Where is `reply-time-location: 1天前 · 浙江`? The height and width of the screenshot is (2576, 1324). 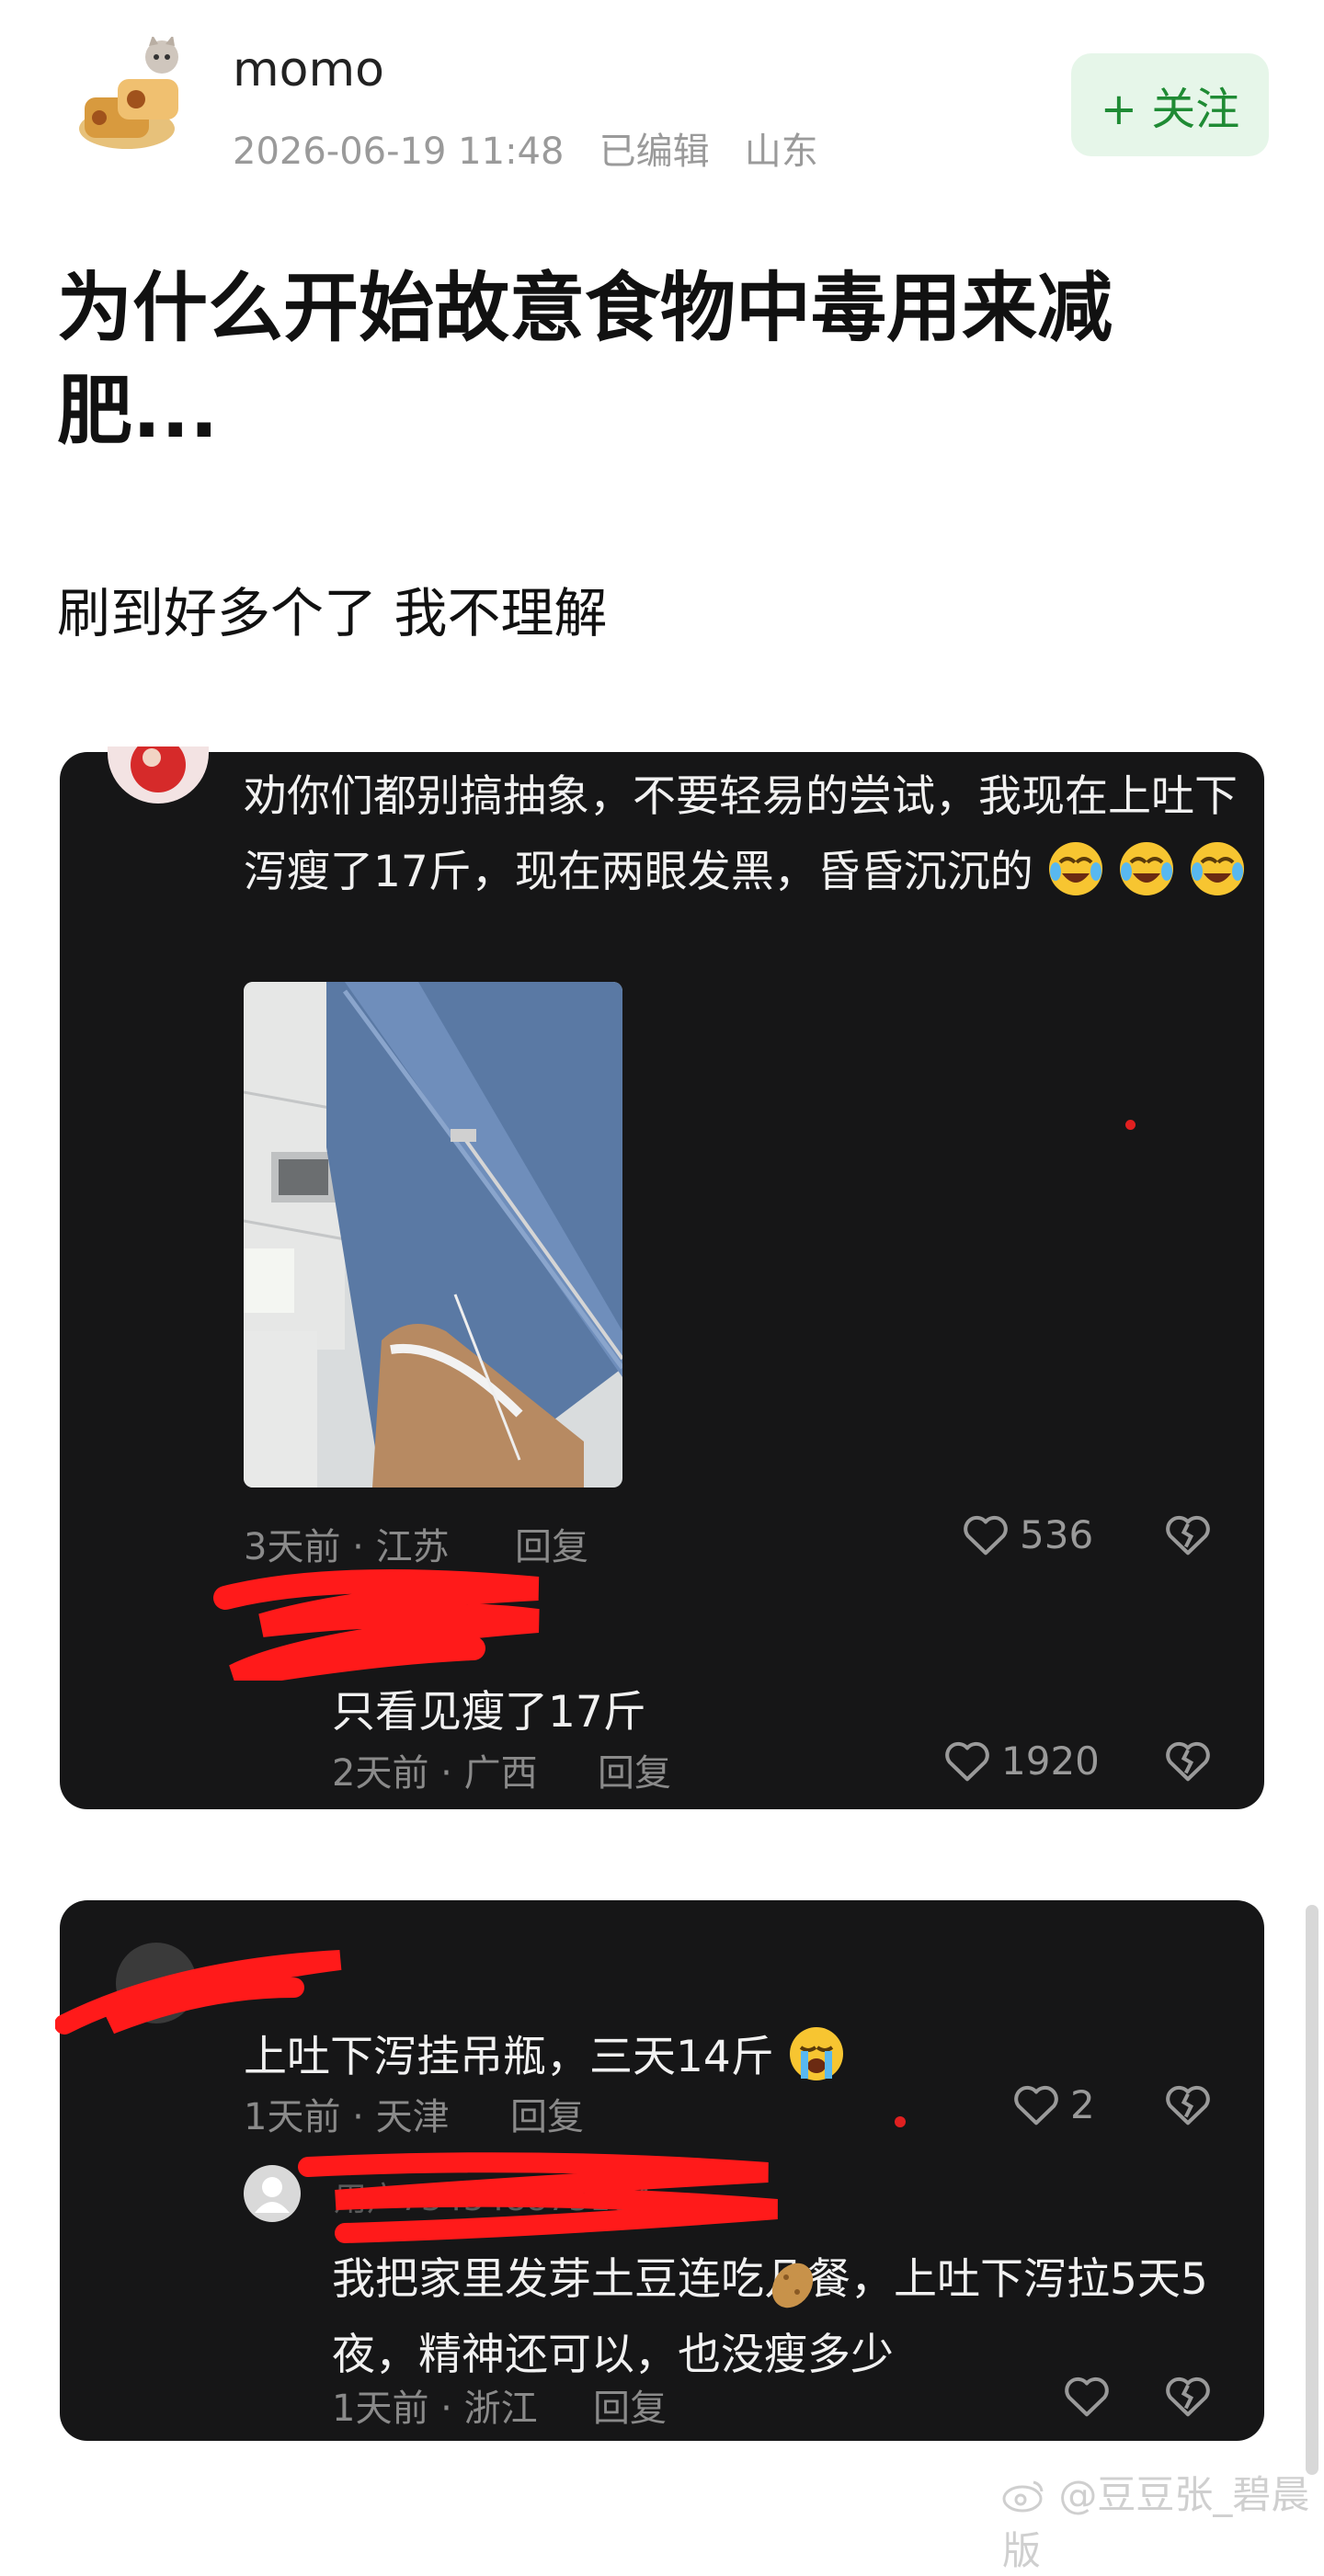
reply-time-location: 1天前 · 浙江 is located at coordinates (435, 2409).